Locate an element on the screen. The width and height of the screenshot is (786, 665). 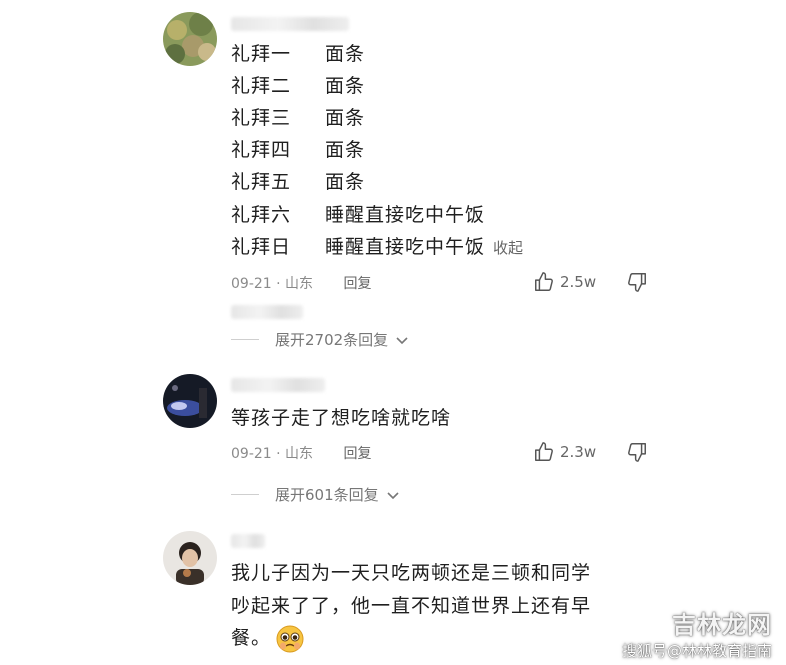
watermark: 吉林龙网 搜狐号@林林教育指南 is located at coordinates (697, 633).